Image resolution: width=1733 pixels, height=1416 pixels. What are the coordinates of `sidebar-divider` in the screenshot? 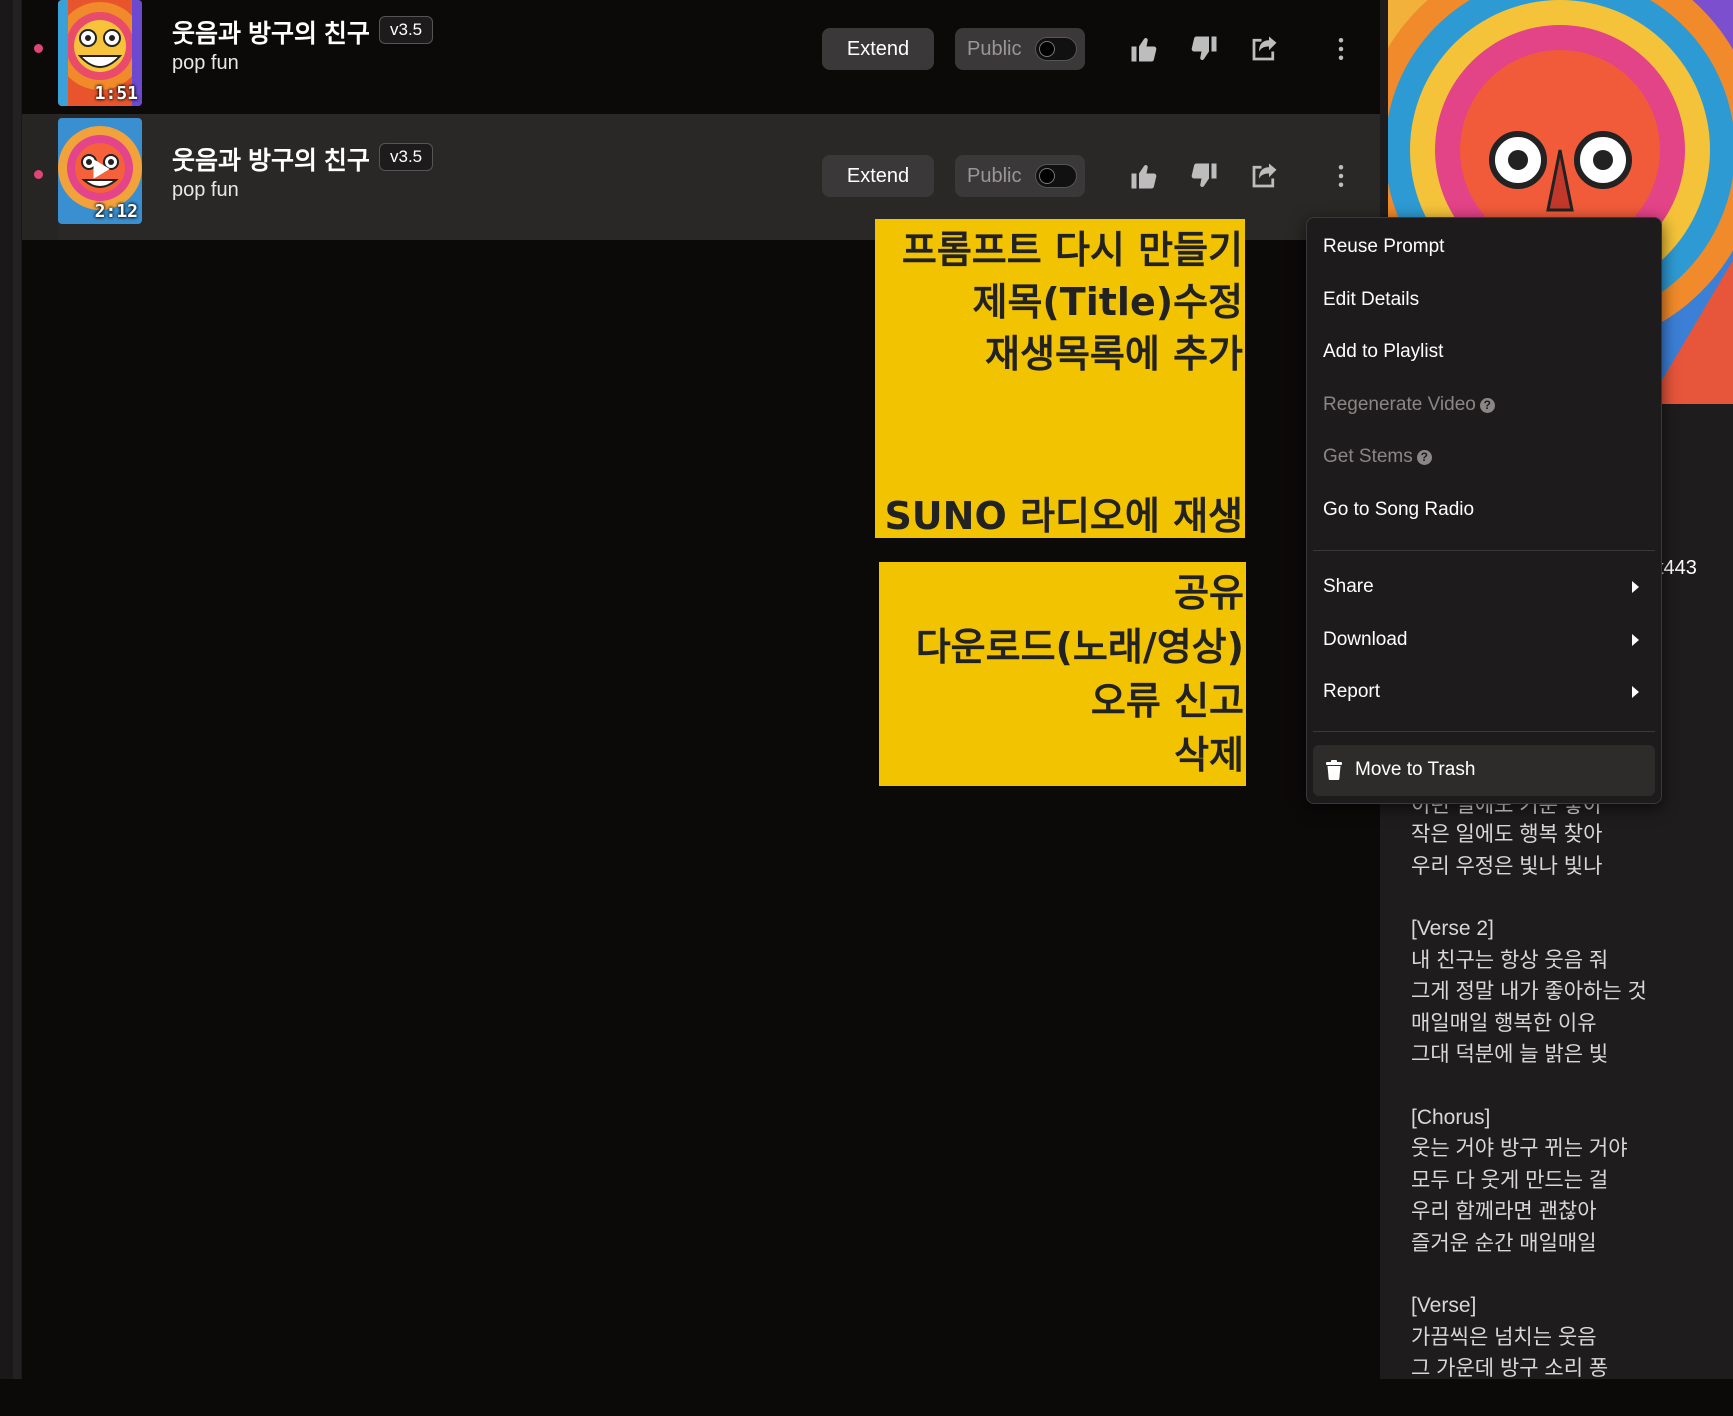 It's located at (17, 689).